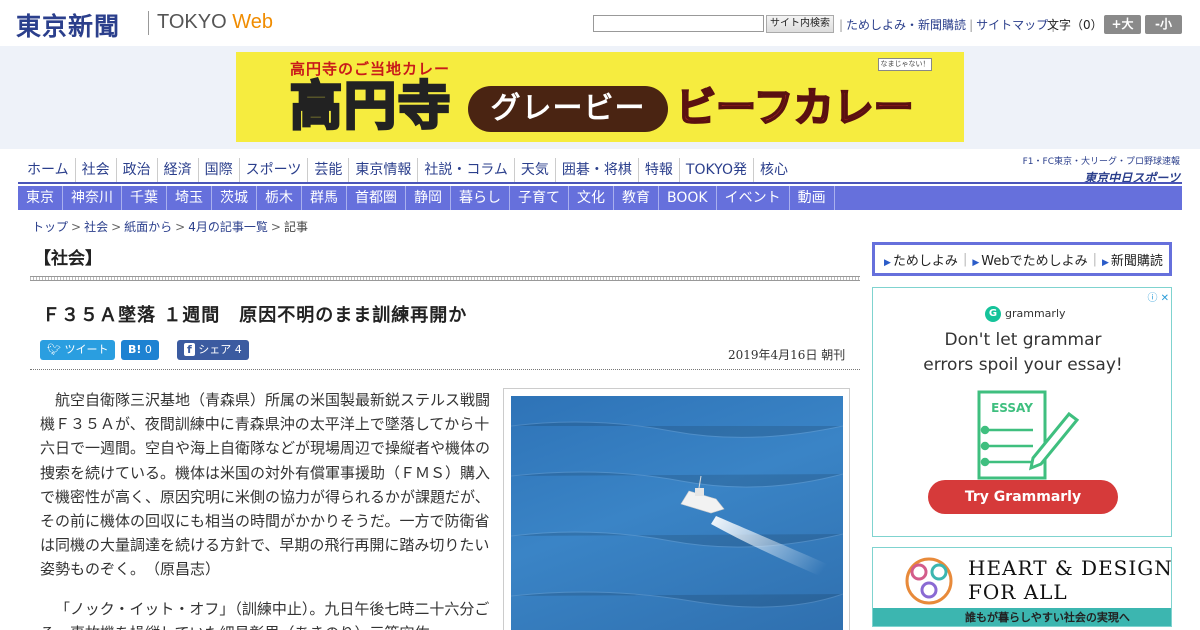 The image size is (1200, 630). Describe the element at coordinates (324, 198) in the screenshot. I see `regional-nav-item: 群馬` at that location.